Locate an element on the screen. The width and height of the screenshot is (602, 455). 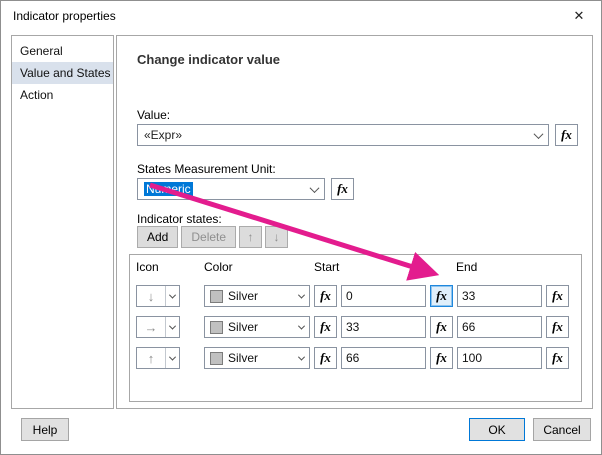
indicator-state-row: → Silver fx fx fx is located at coordinates (358, 327).